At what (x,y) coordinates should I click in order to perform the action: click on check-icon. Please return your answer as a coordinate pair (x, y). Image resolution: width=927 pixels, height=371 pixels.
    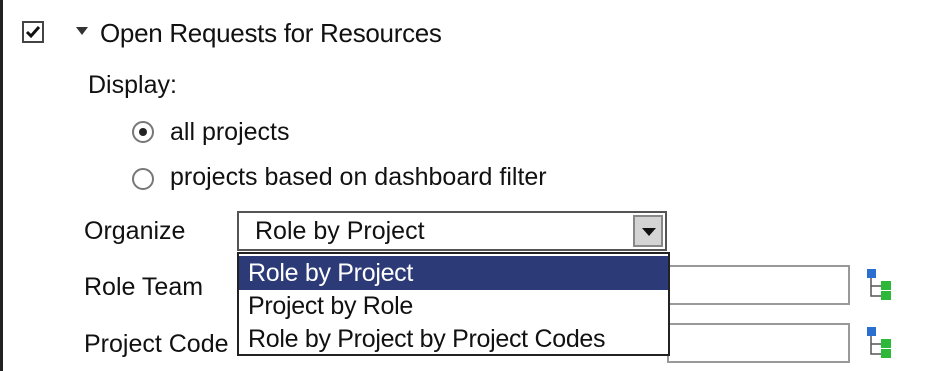
    Looking at the image, I should click on (33, 32).